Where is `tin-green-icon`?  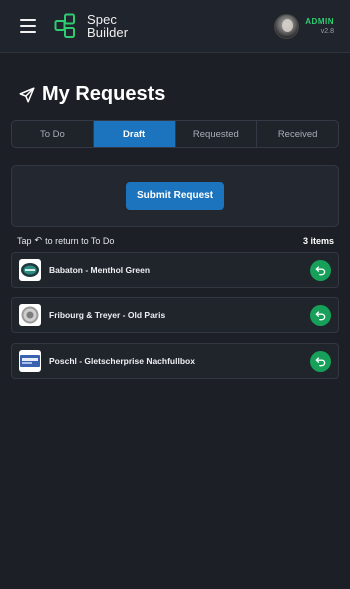 tin-green-icon is located at coordinates (30, 270).